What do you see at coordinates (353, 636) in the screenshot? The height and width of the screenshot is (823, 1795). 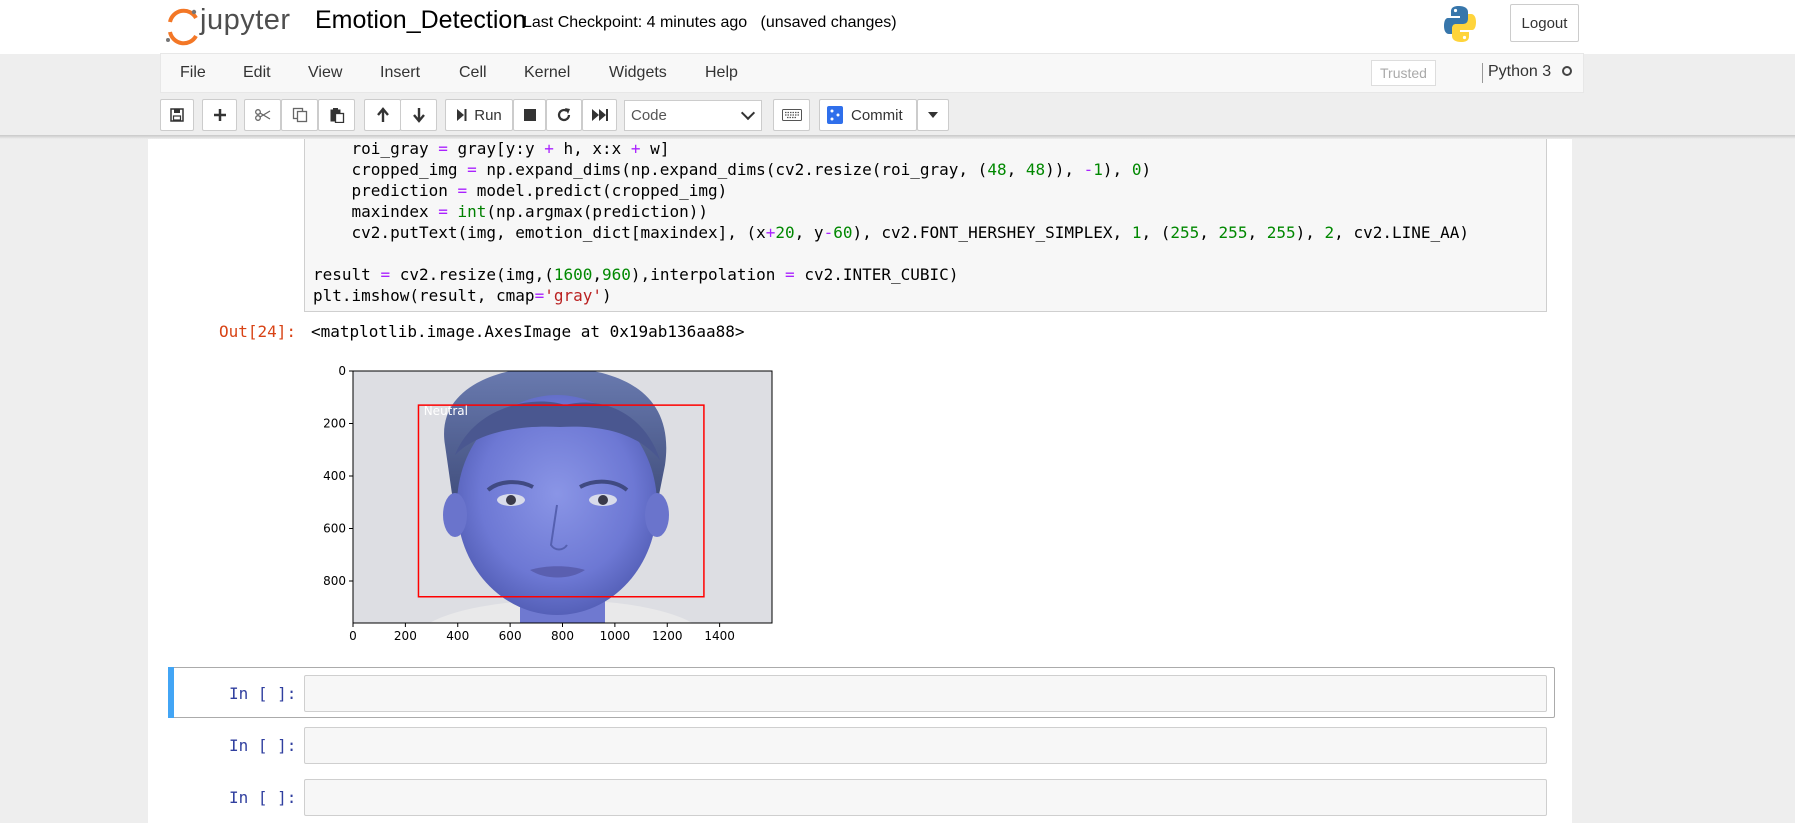 I see `x-tick-label: 0` at bounding box center [353, 636].